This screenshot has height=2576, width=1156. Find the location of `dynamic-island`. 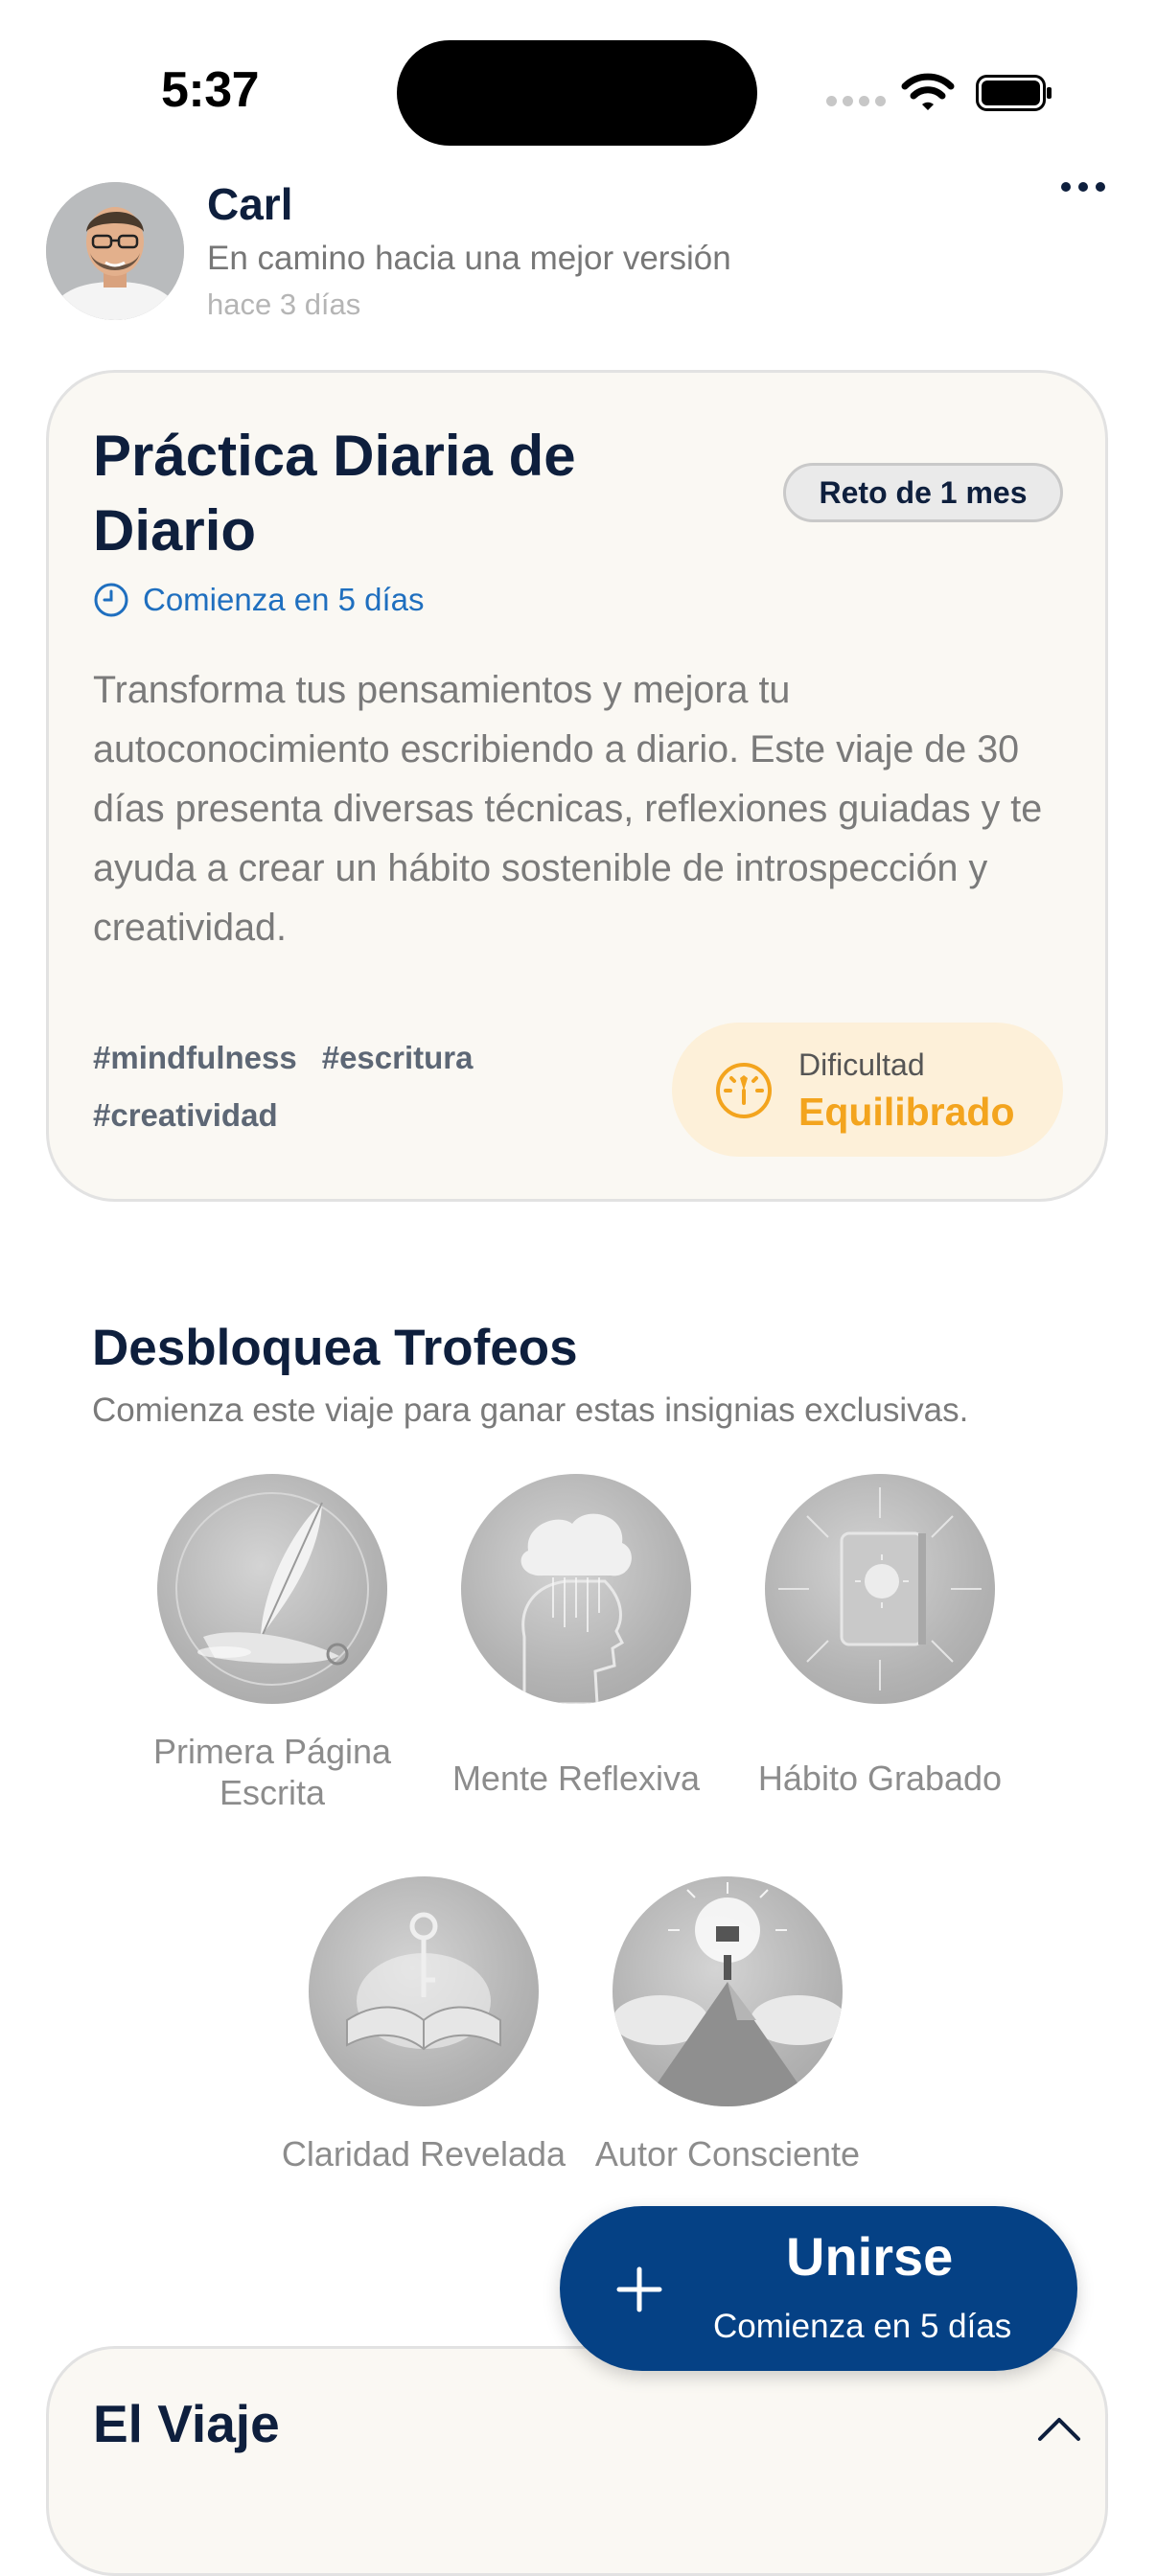

dynamic-island is located at coordinates (577, 93).